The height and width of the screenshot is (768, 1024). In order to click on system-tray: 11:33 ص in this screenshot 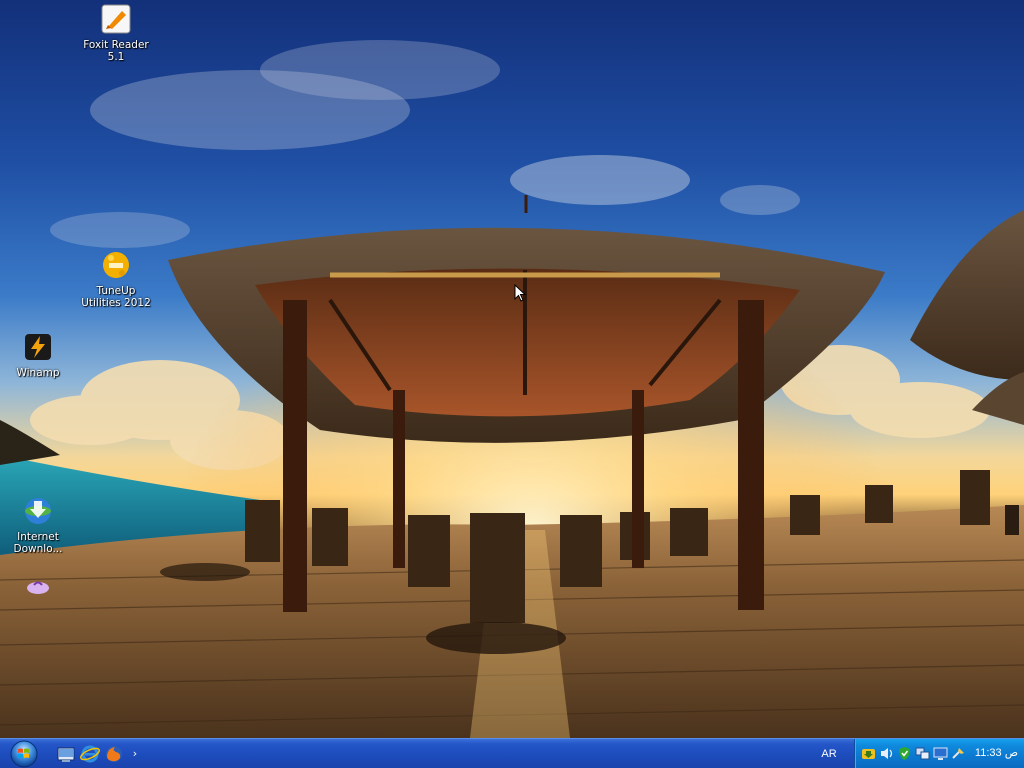, I will do `click(939, 753)`.